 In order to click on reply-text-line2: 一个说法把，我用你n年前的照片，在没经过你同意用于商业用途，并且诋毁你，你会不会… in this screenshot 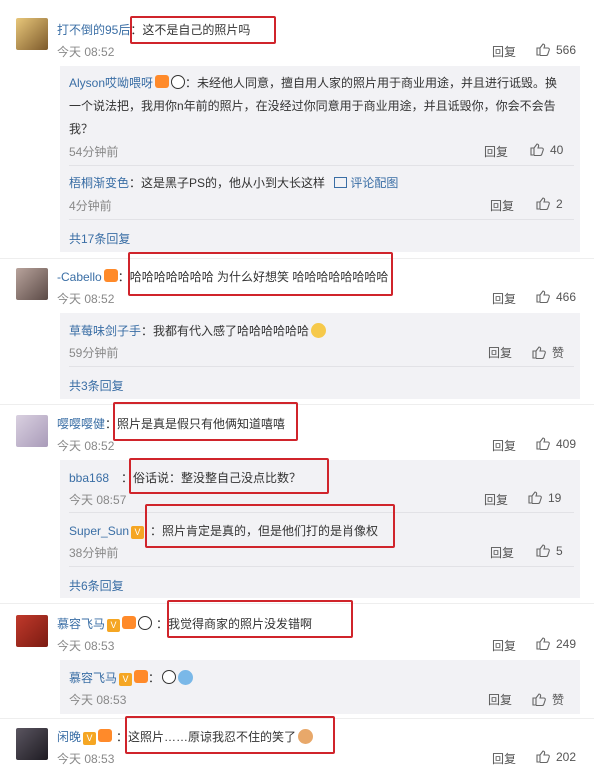, I will do `click(312, 106)`.